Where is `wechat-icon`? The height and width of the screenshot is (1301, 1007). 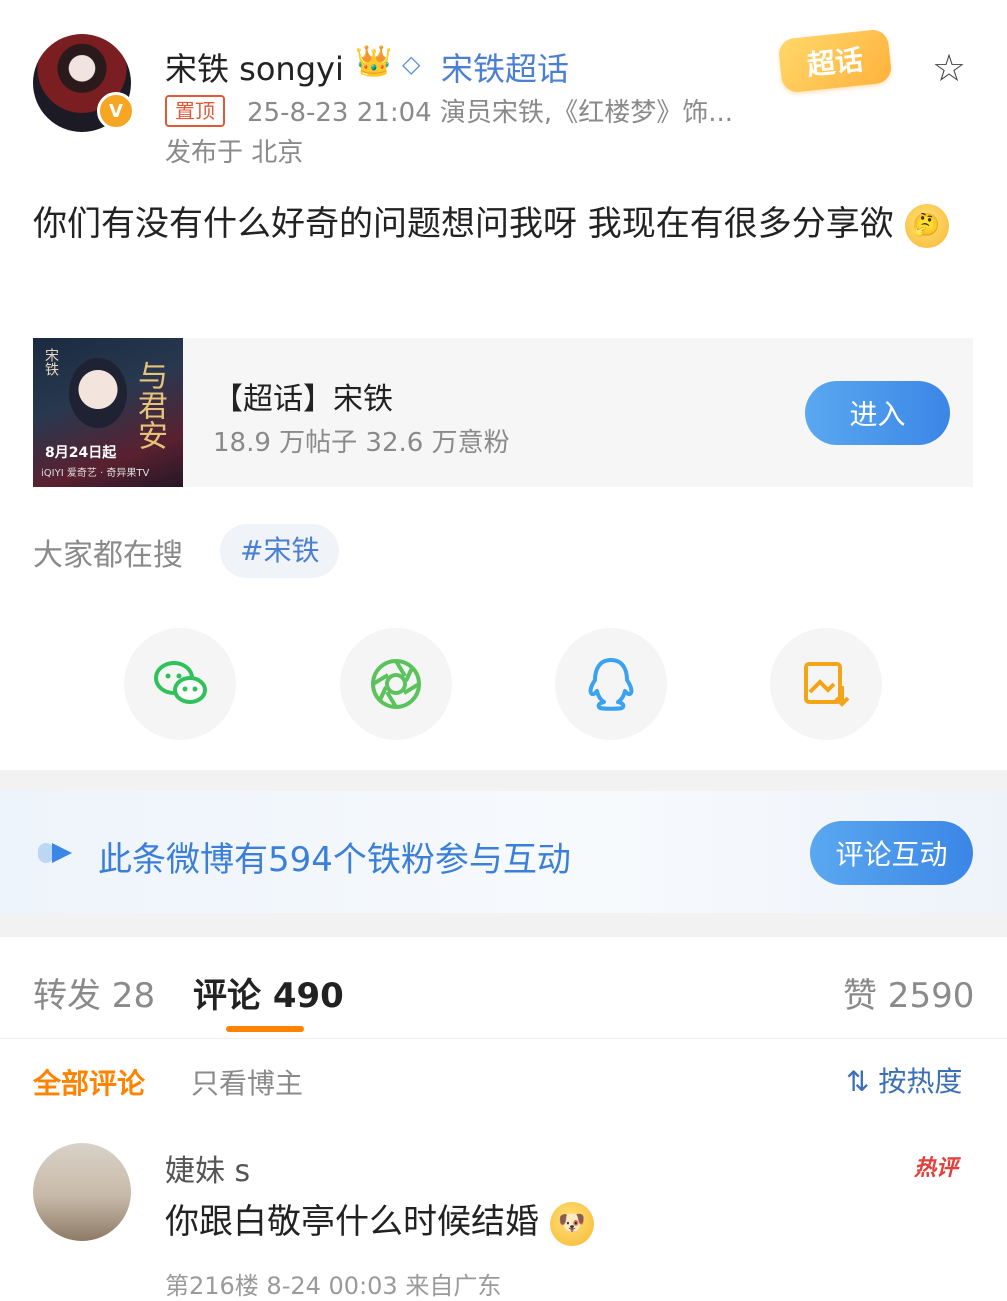 wechat-icon is located at coordinates (180, 682).